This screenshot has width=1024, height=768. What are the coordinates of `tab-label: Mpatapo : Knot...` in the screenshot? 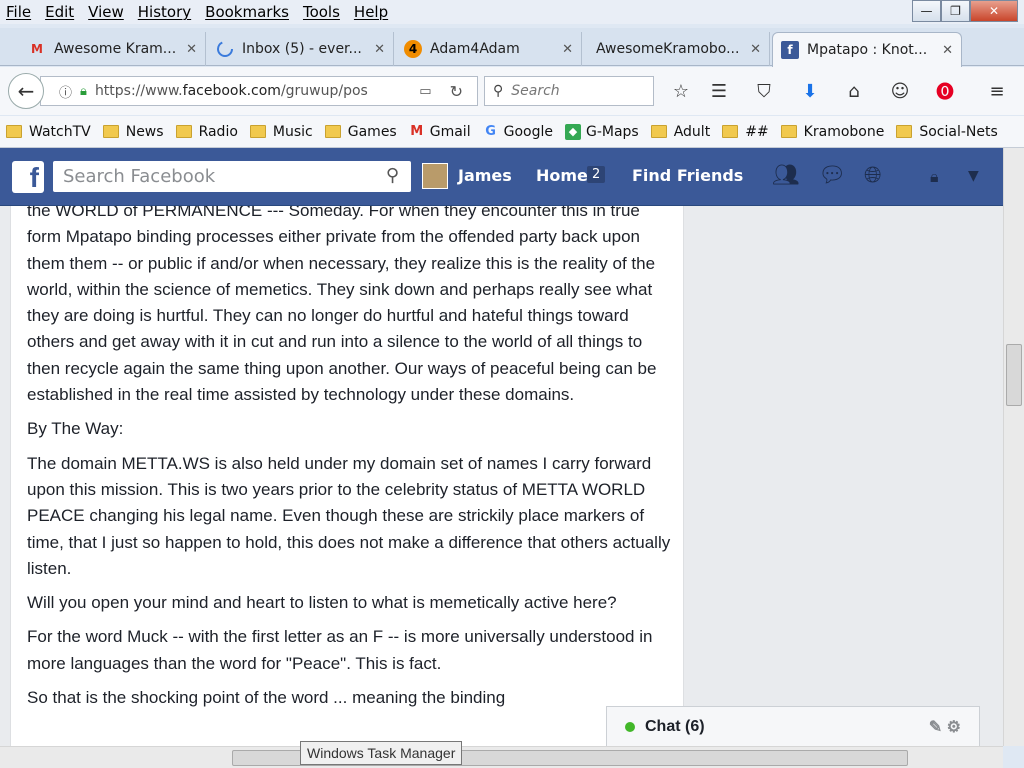 It's located at (867, 50).